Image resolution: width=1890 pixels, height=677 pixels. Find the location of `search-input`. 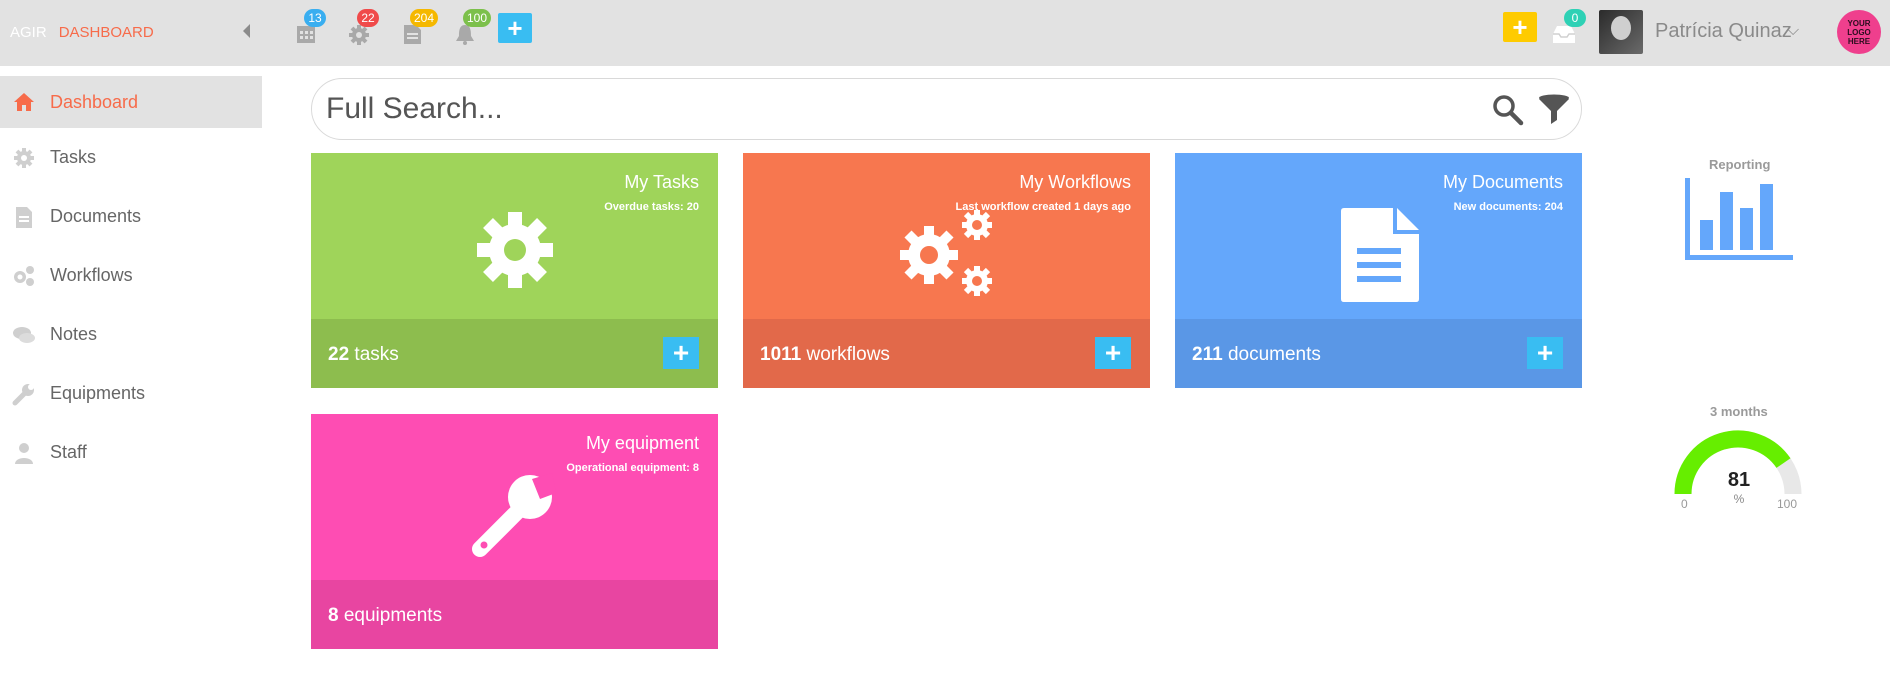

search-input is located at coordinates (901, 109).